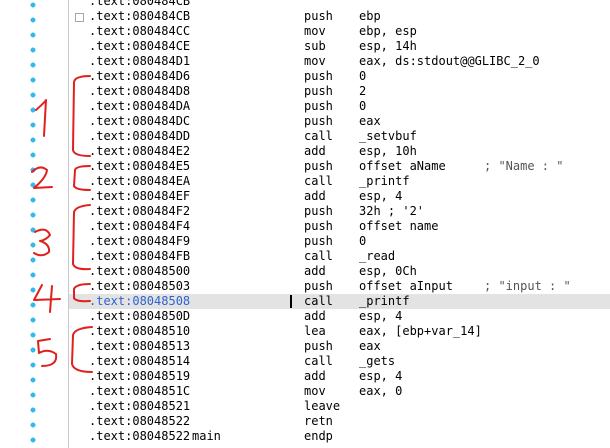 The image size is (610, 448). Describe the element at coordinates (339, 226) in the screenshot. I see `disasm-line: .text:080484F4 push offset name` at that location.